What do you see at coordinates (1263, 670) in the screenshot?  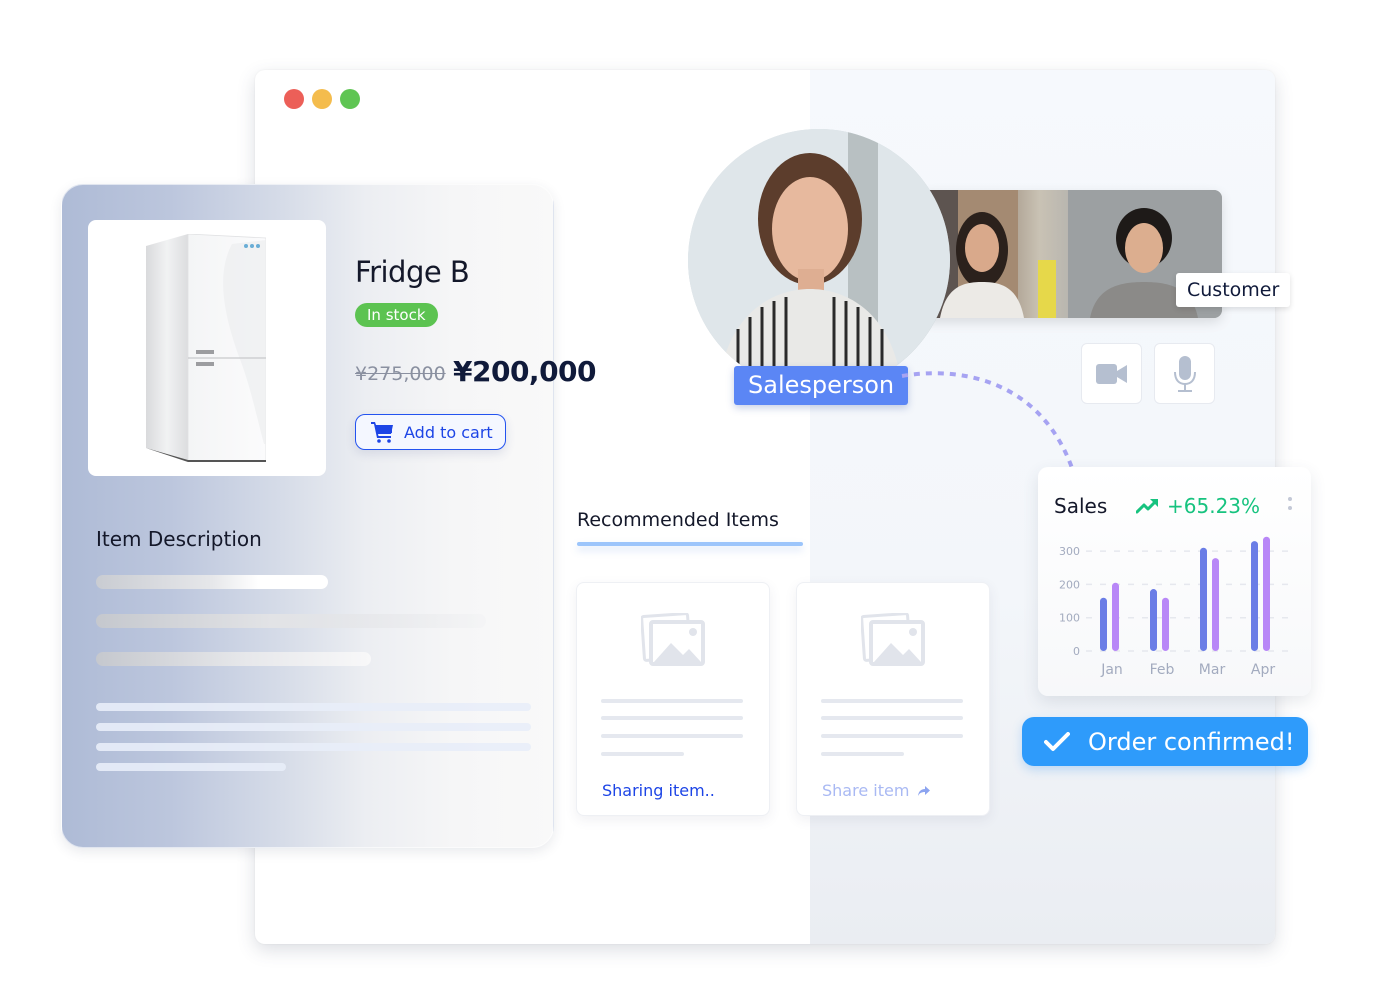 I see `x-tick-label: Apr` at bounding box center [1263, 670].